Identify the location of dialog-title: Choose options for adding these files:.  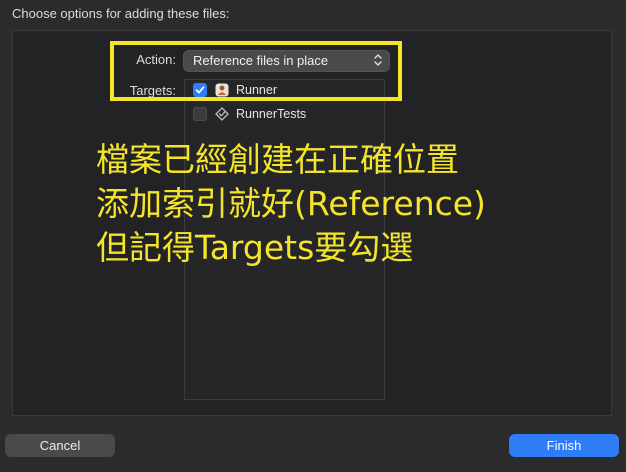
(121, 13).